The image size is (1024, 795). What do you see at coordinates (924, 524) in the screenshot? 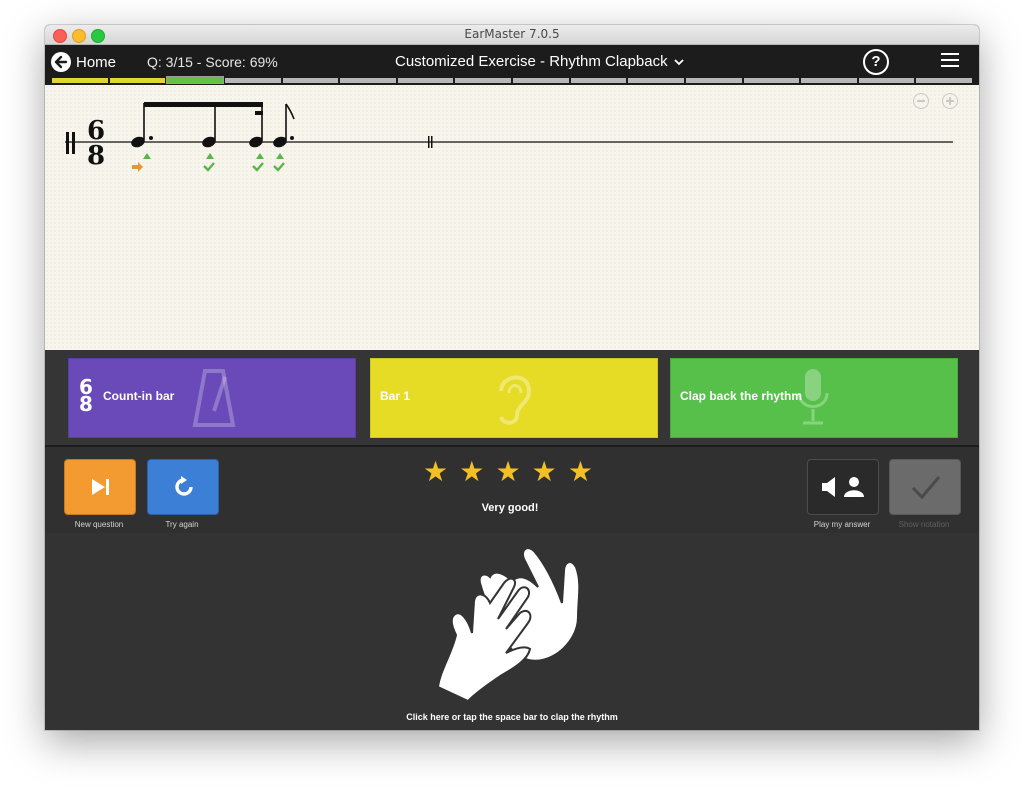
I see `show-notation-label: Show notation` at bounding box center [924, 524].